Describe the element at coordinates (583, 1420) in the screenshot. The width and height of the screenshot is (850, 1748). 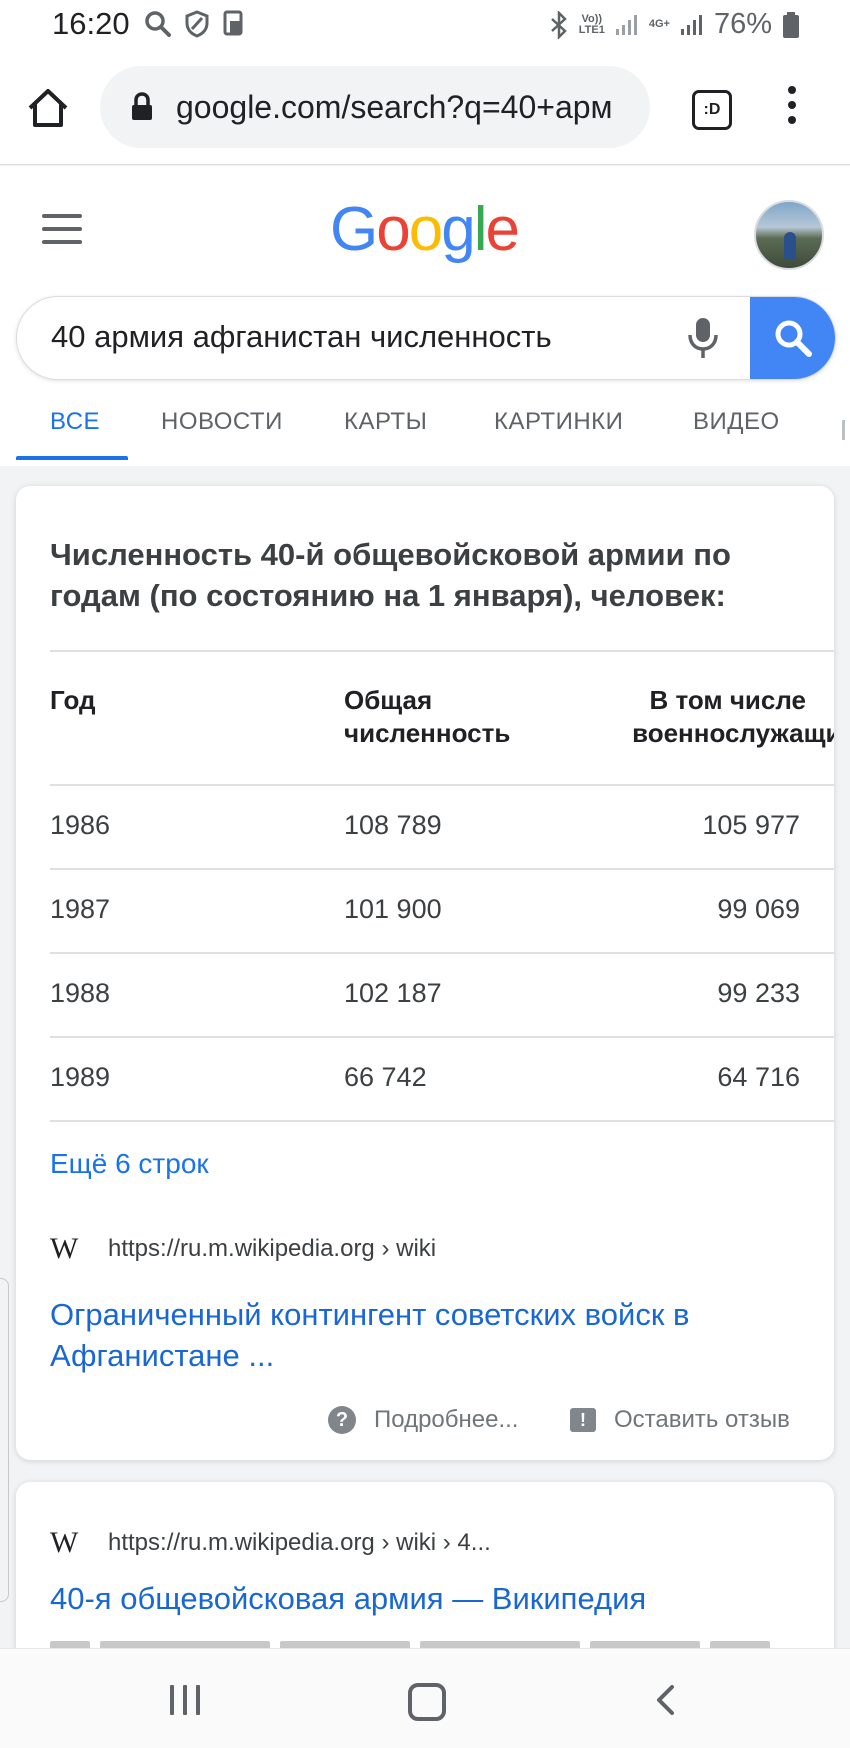
I see `feedback-icon: !` at that location.